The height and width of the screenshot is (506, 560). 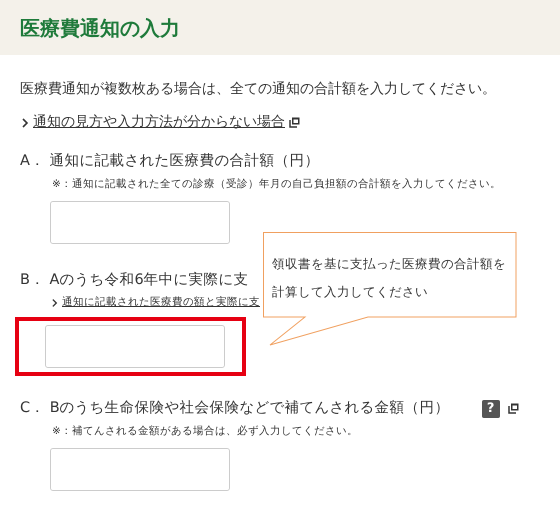 What do you see at coordinates (389, 278) in the screenshot?
I see `callout-text: 領収書を基に支払った医療費の合計額を 計算して入力してください` at bounding box center [389, 278].